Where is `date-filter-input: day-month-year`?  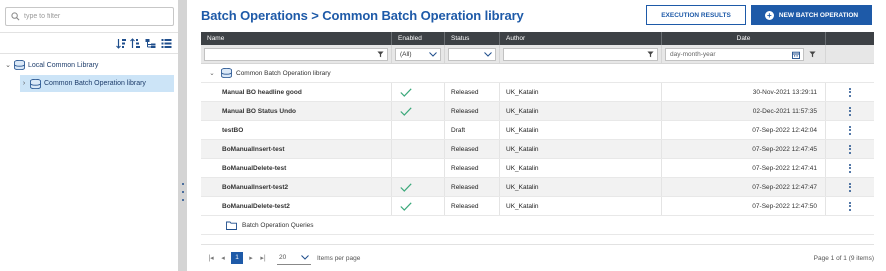 date-filter-input: day-month-year is located at coordinates (734, 54).